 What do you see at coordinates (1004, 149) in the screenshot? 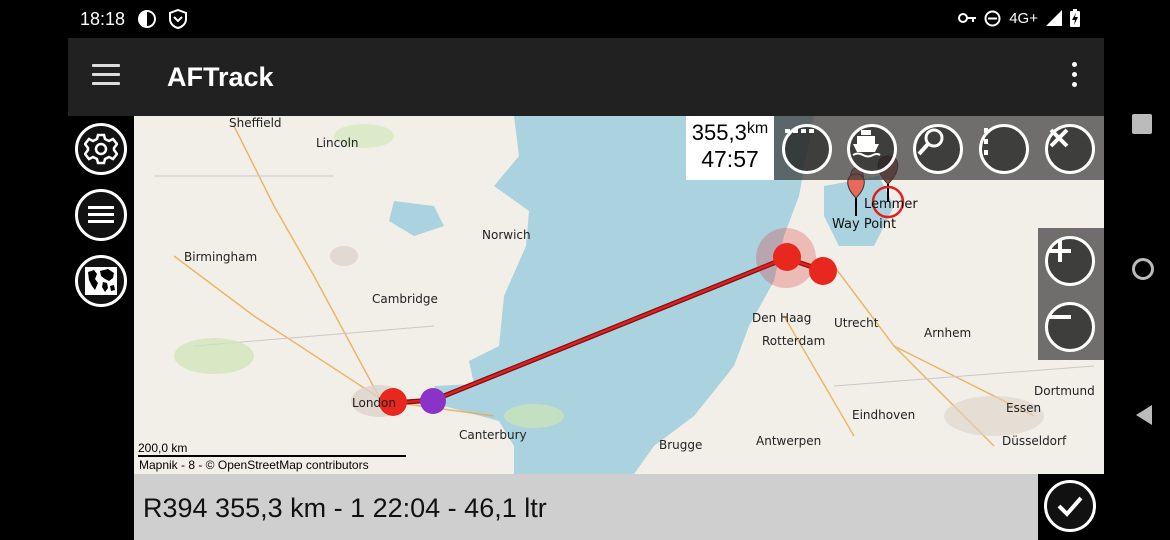
I see `more-options-button` at bounding box center [1004, 149].